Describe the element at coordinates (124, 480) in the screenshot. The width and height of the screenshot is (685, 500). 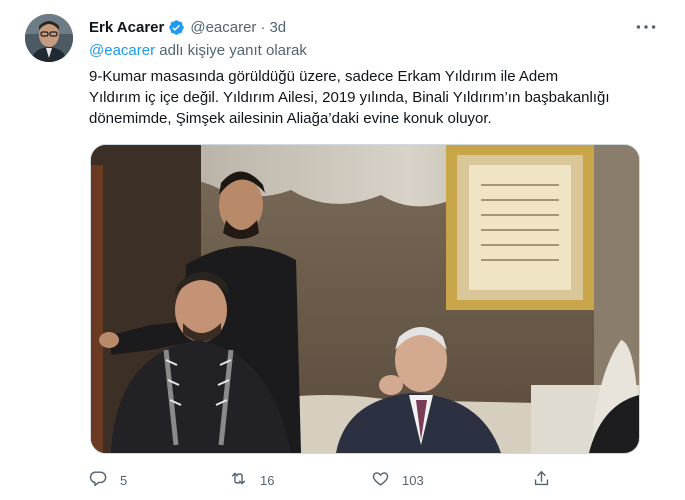
I see `reply-count: 5` at that location.